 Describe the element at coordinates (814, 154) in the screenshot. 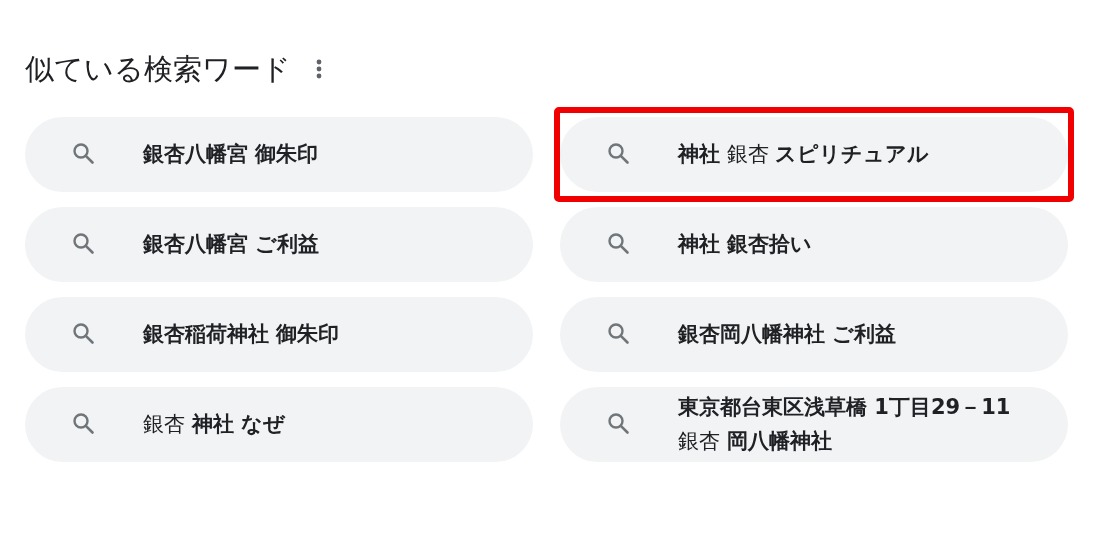

I see `suggestion-chip: 神社 銀杏 スピリチュアル` at that location.